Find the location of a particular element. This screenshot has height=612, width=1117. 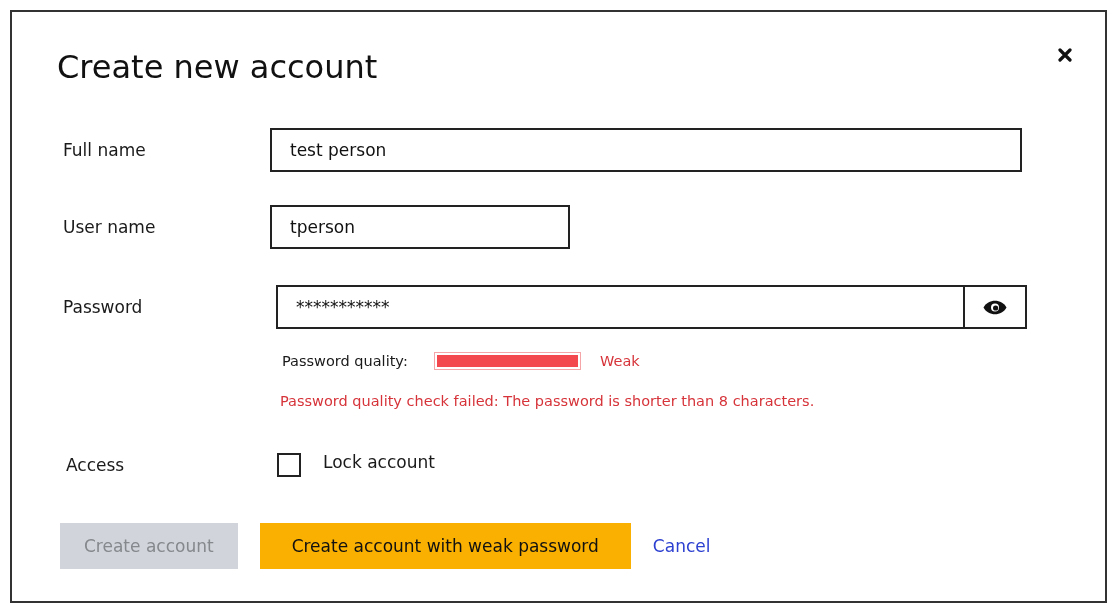

password-field: *********** is located at coordinates (620, 307).